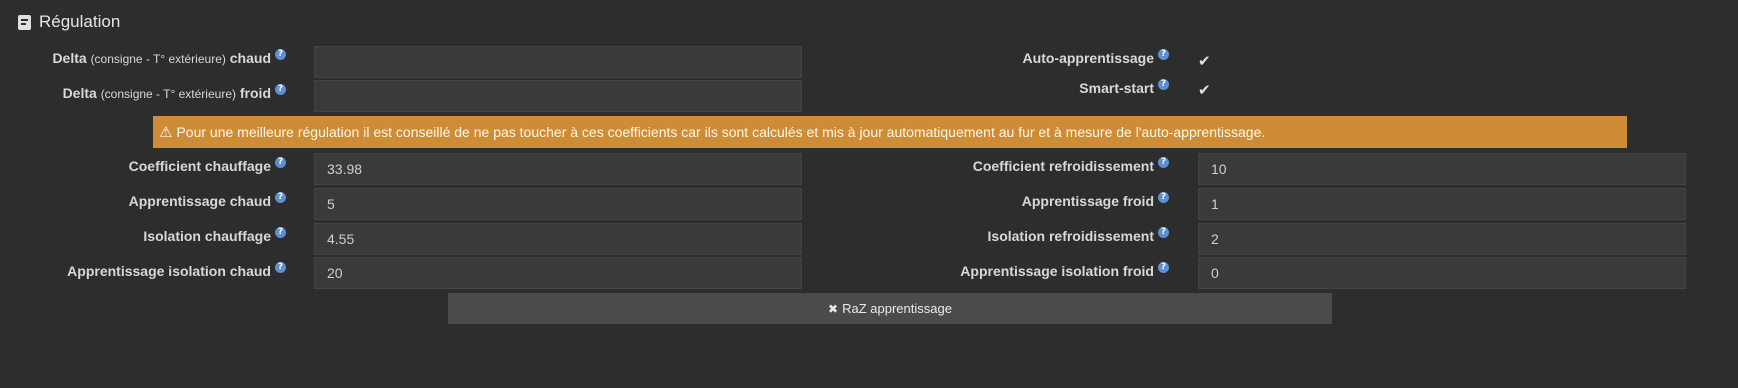  What do you see at coordinates (199, 166) in the screenshot?
I see `coef-heat-label-text: Coefficient chauffage` at bounding box center [199, 166].